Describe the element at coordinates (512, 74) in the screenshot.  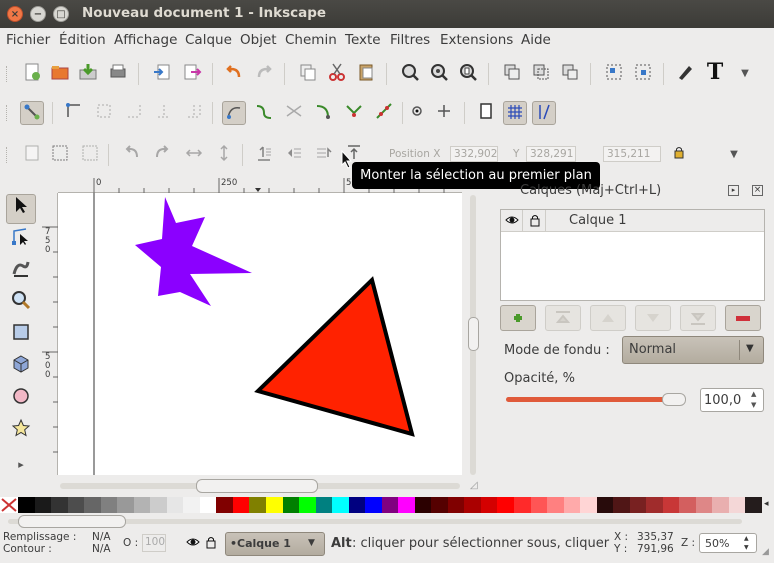
I see `duplicate-icon` at that location.